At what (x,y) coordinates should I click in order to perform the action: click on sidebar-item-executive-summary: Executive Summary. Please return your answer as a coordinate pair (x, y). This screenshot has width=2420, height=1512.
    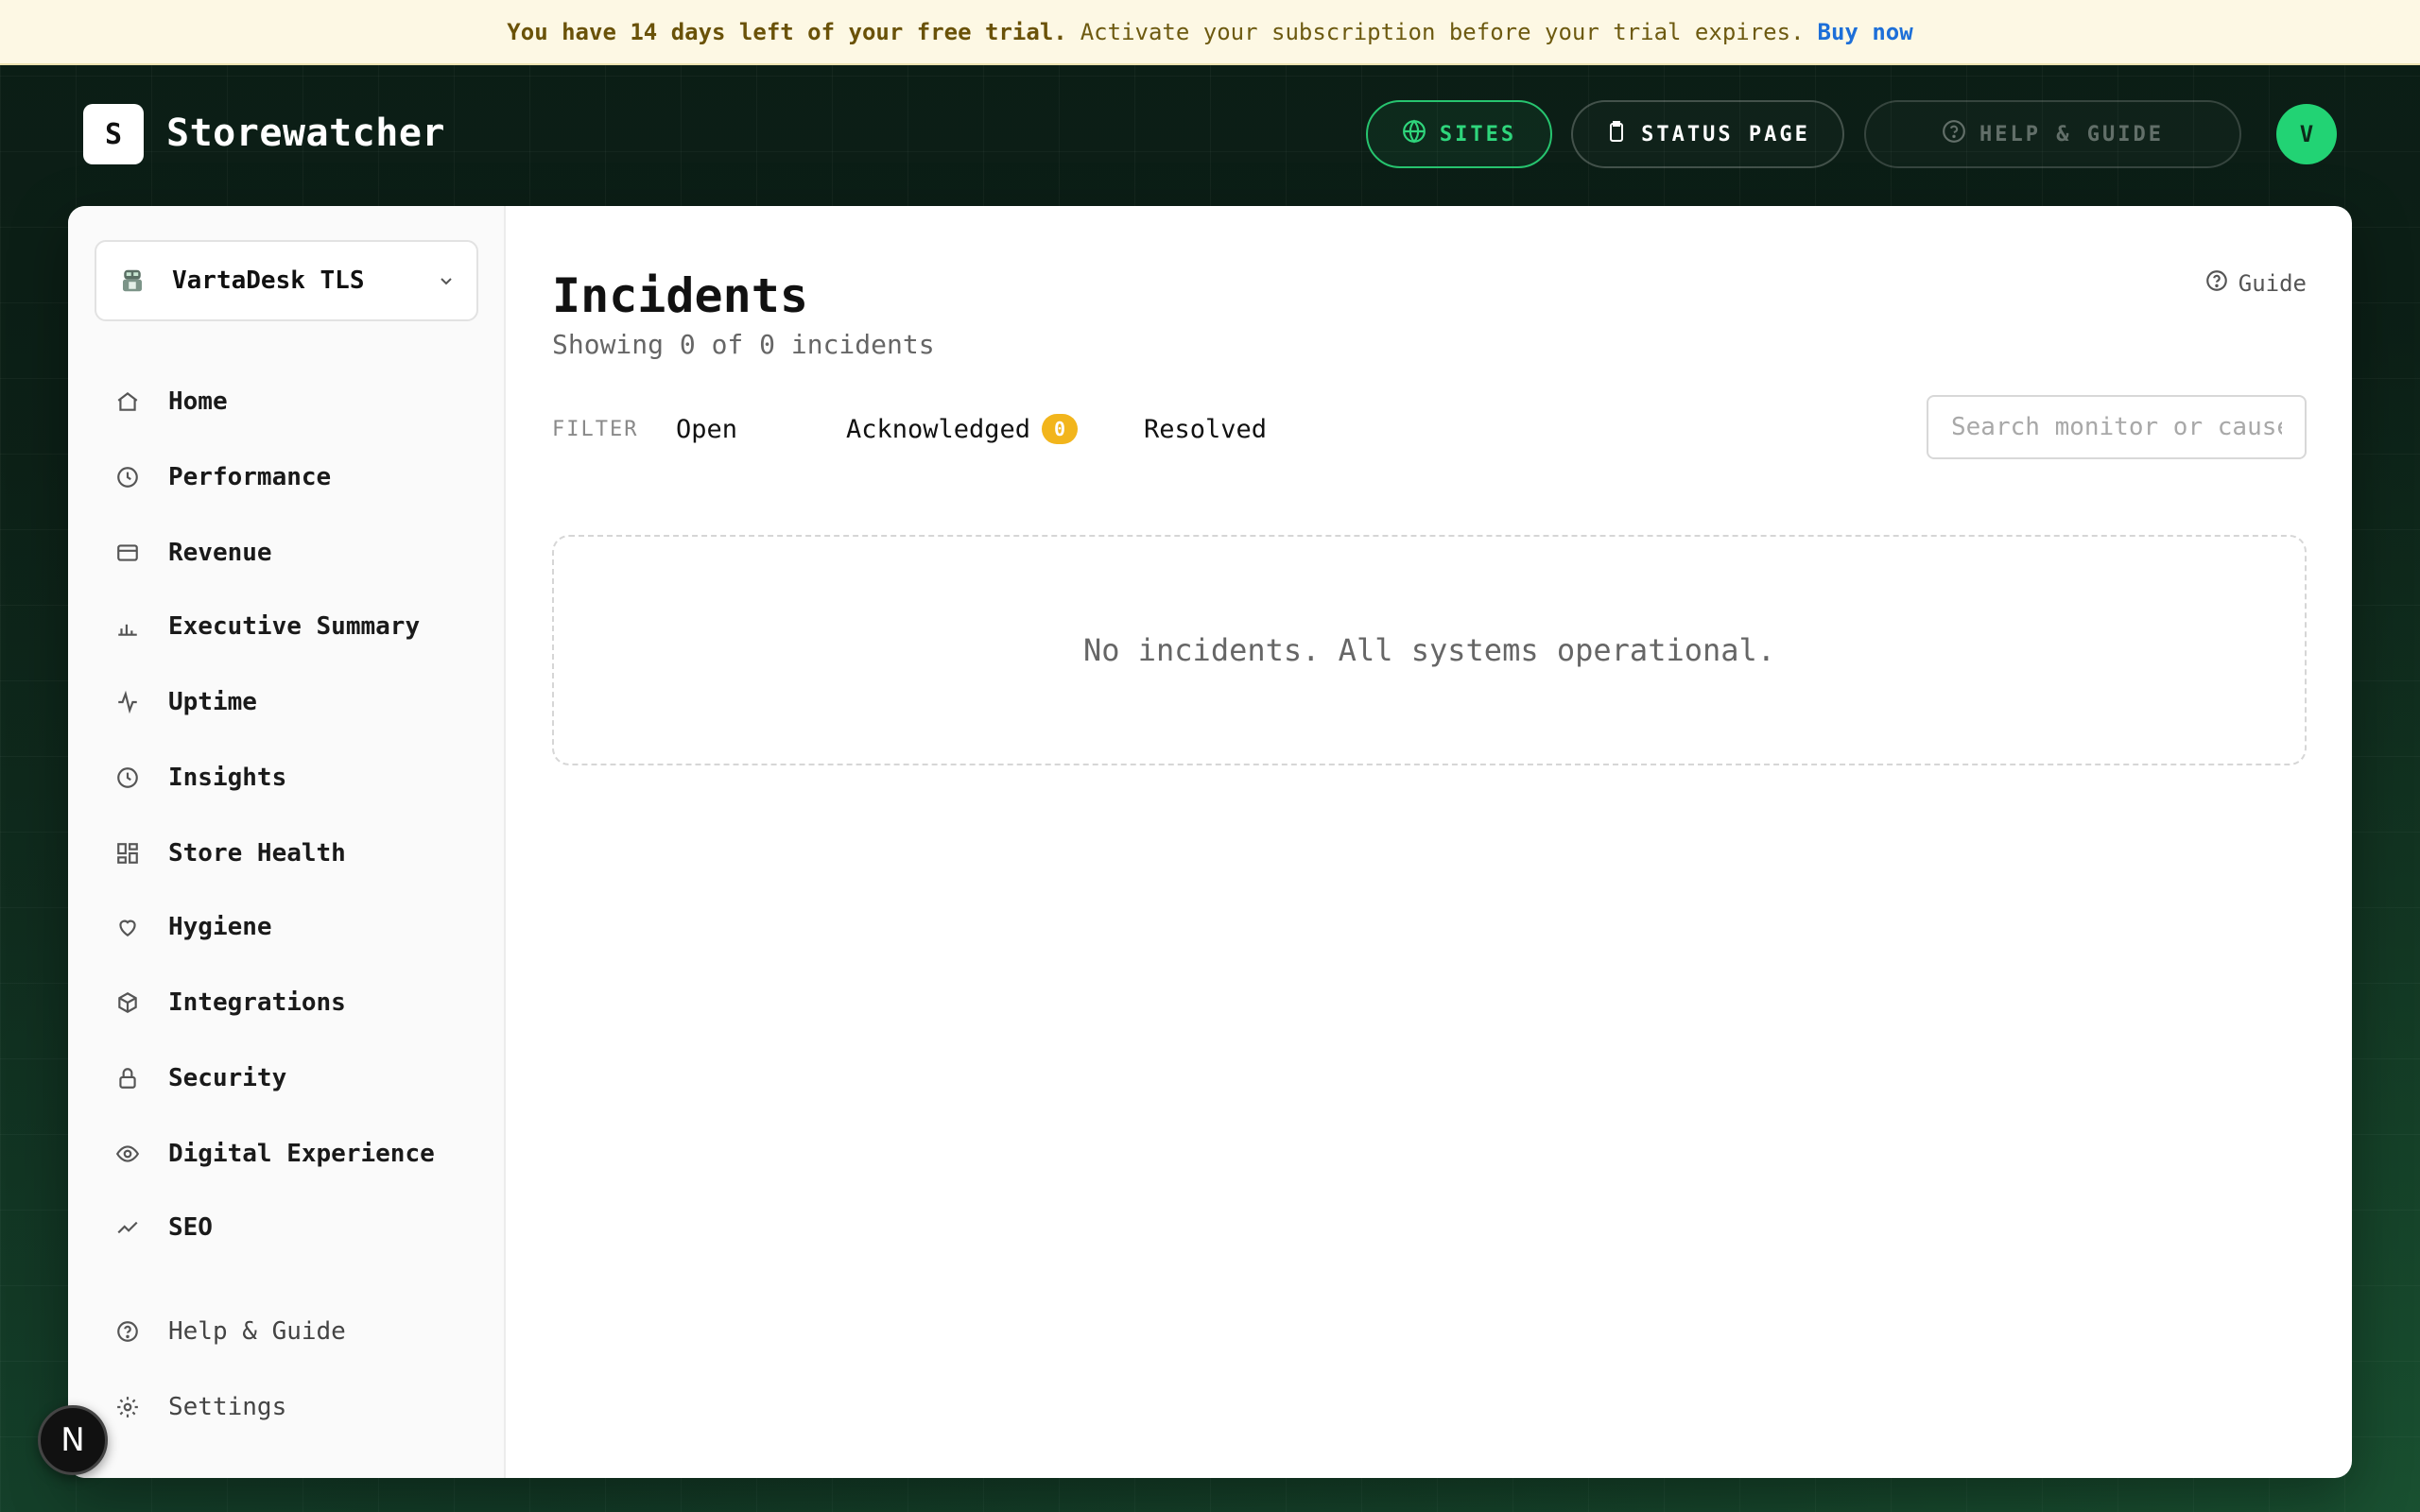
    Looking at the image, I should click on (293, 626).